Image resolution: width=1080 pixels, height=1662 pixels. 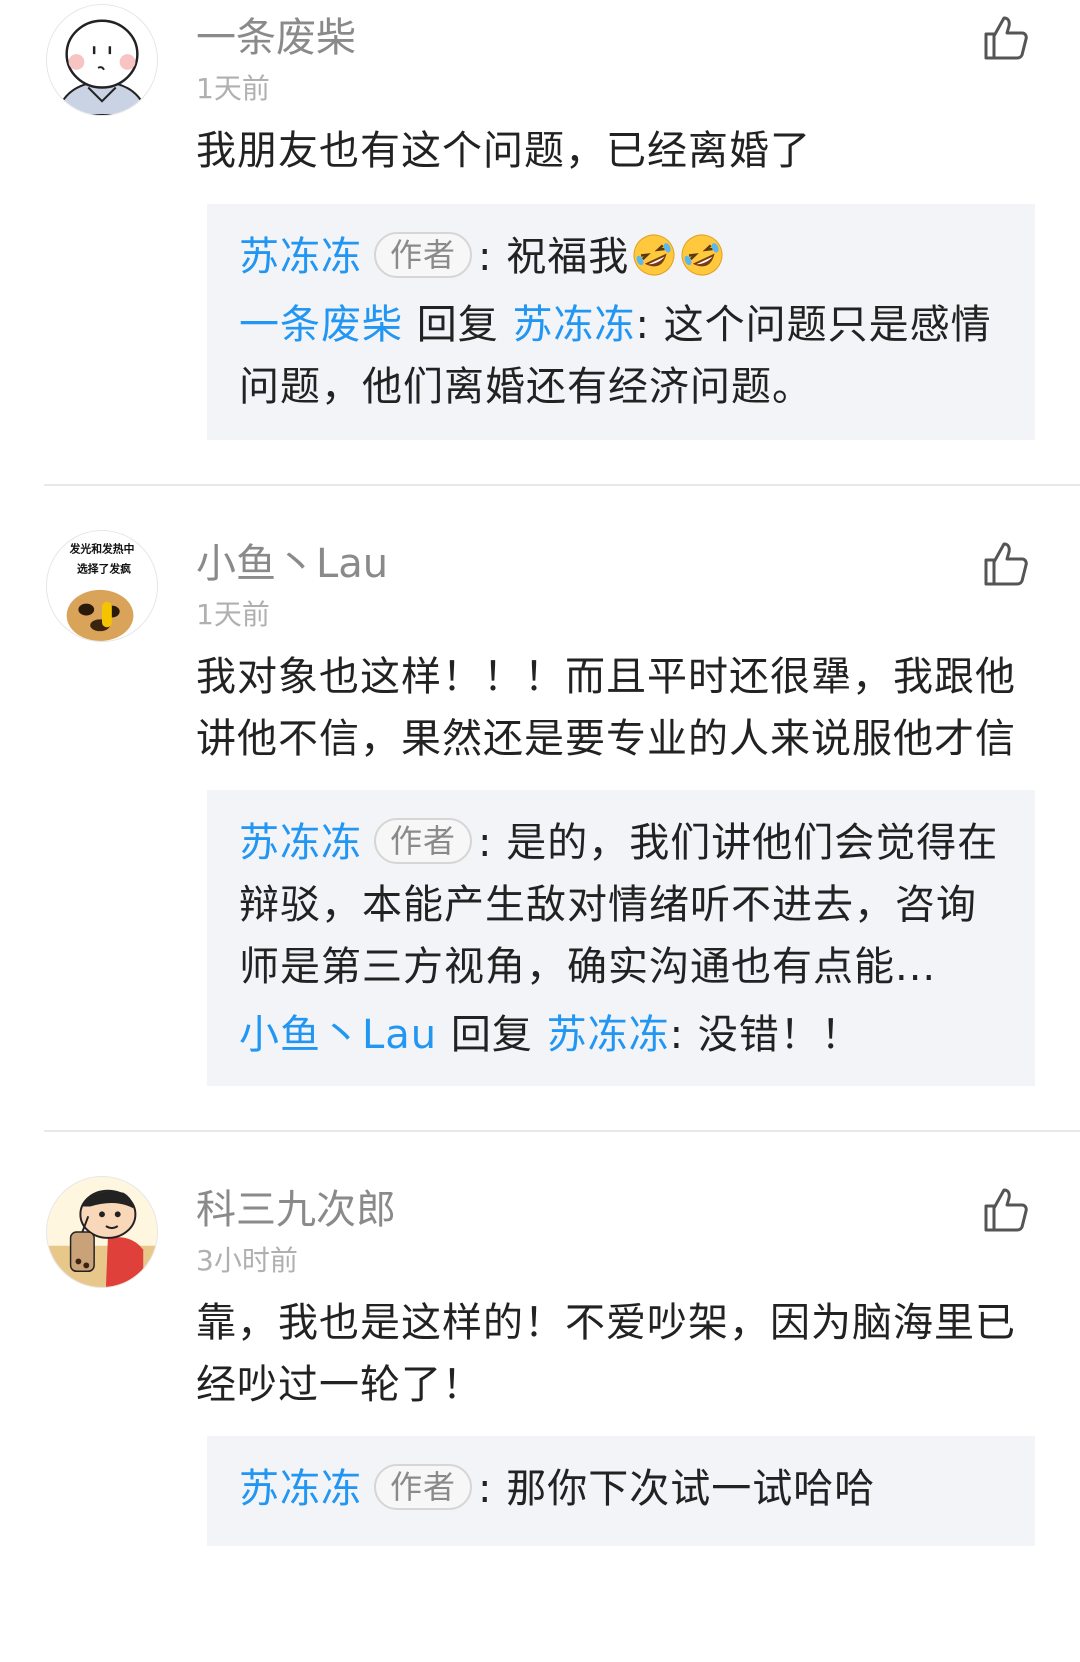 What do you see at coordinates (102, 549) in the screenshot?
I see `avatar-text: 发光和发热中` at bounding box center [102, 549].